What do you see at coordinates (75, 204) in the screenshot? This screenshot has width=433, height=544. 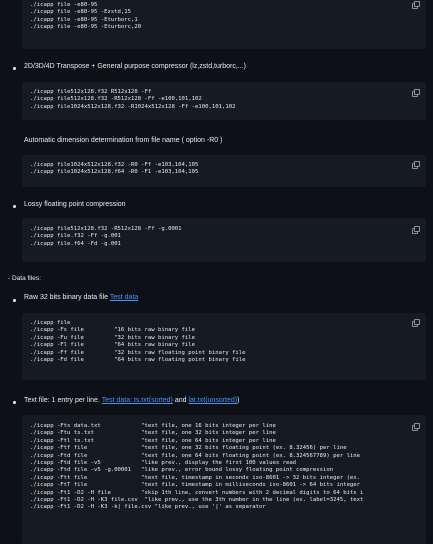 I see `list-item-lossy: Lossy floating point compression` at bounding box center [75, 204].